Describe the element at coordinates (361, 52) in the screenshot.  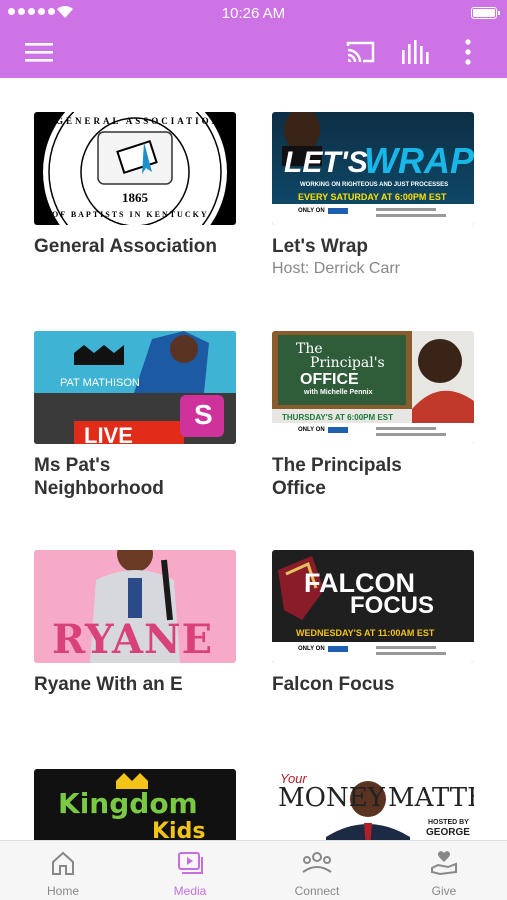
I see `cast-icon` at that location.